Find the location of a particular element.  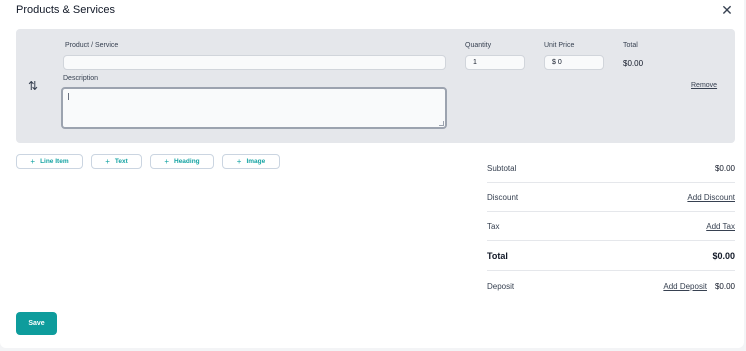

add-text-label: Text is located at coordinates (121, 161).